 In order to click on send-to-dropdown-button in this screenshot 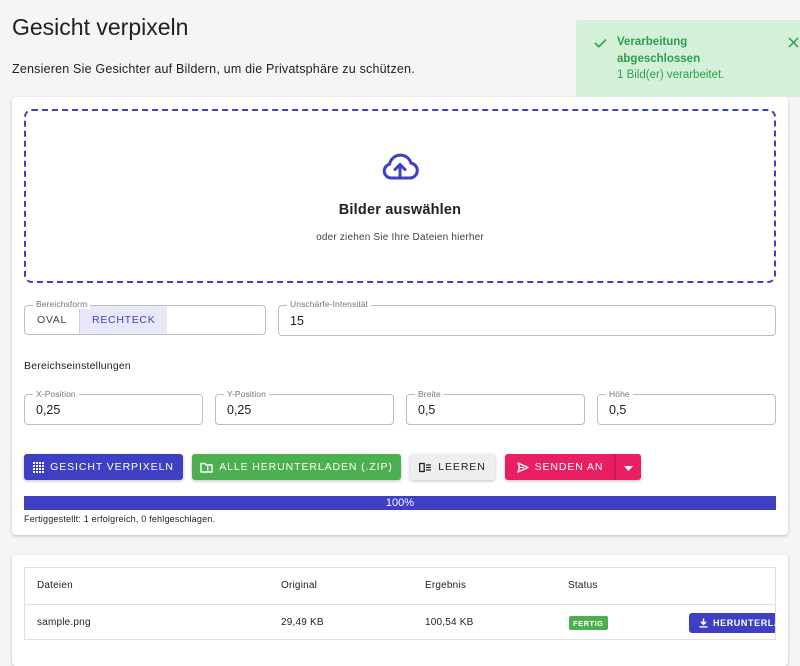, I will do `click(628, 467)`.